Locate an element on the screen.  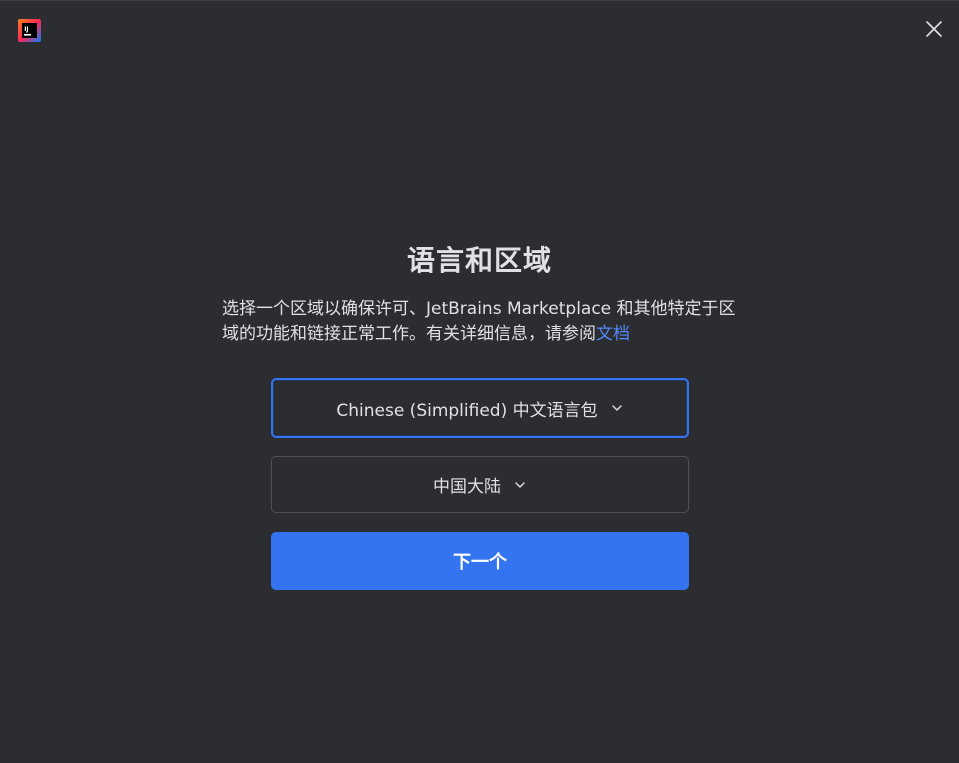
page-title: 语言和区域 is located at coordinates (479, 260).